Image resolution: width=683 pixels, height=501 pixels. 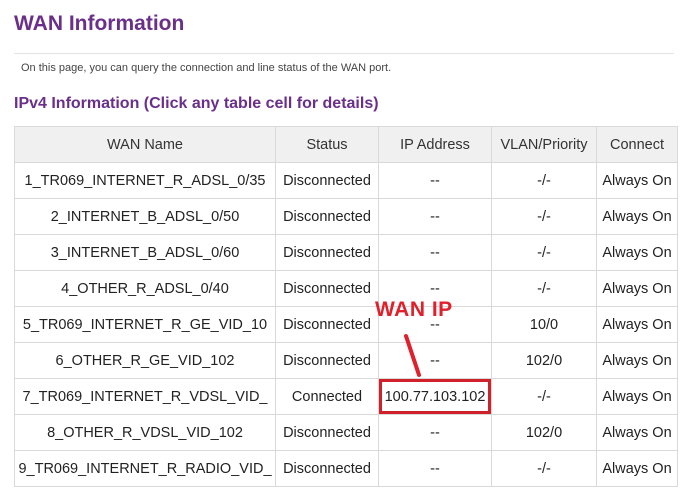 I want to click on cell-wan-name: 3_INTERNET_B_ADSL_0/60, so click(x=145, y=252).